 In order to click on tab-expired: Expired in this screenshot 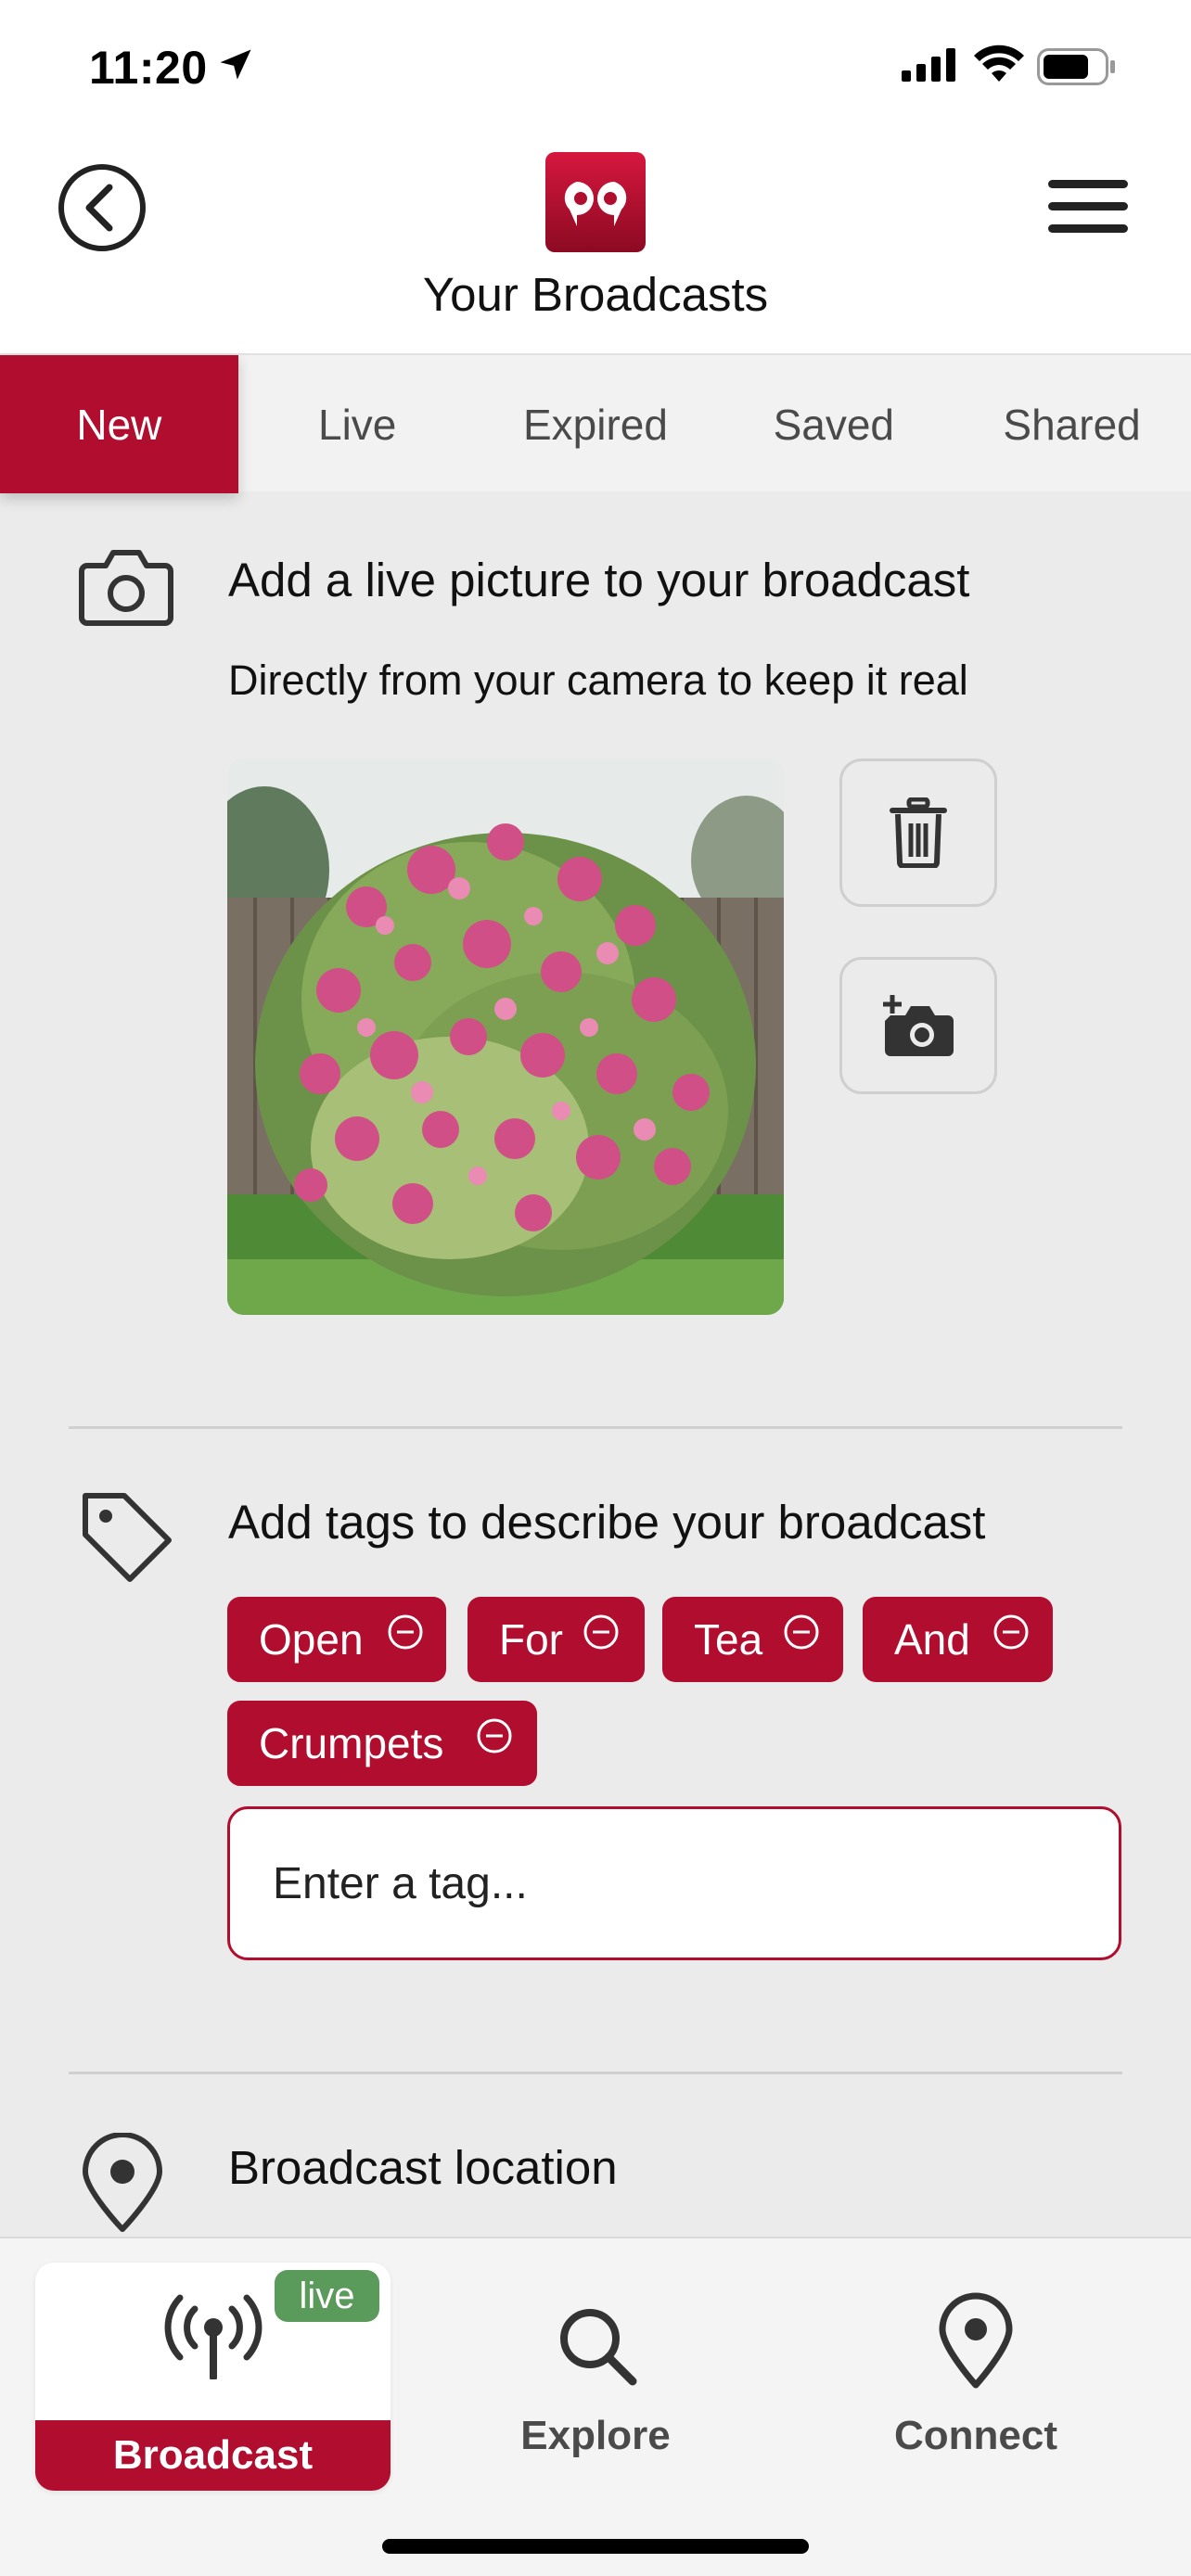, I will do `click(596, 424)`.